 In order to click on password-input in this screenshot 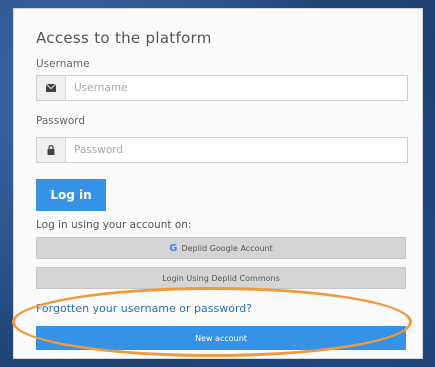, I will do `click(236, 150)`.